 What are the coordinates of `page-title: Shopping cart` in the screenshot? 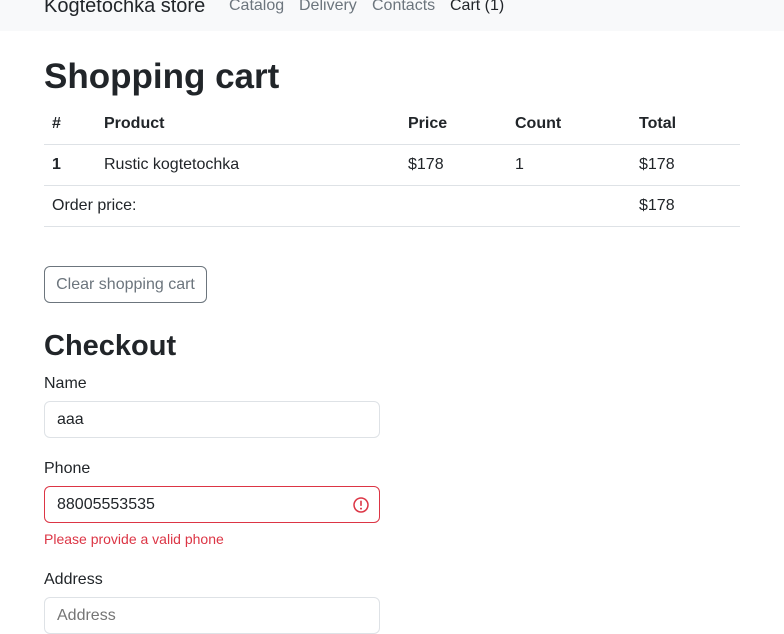 It's located at (162, 76).